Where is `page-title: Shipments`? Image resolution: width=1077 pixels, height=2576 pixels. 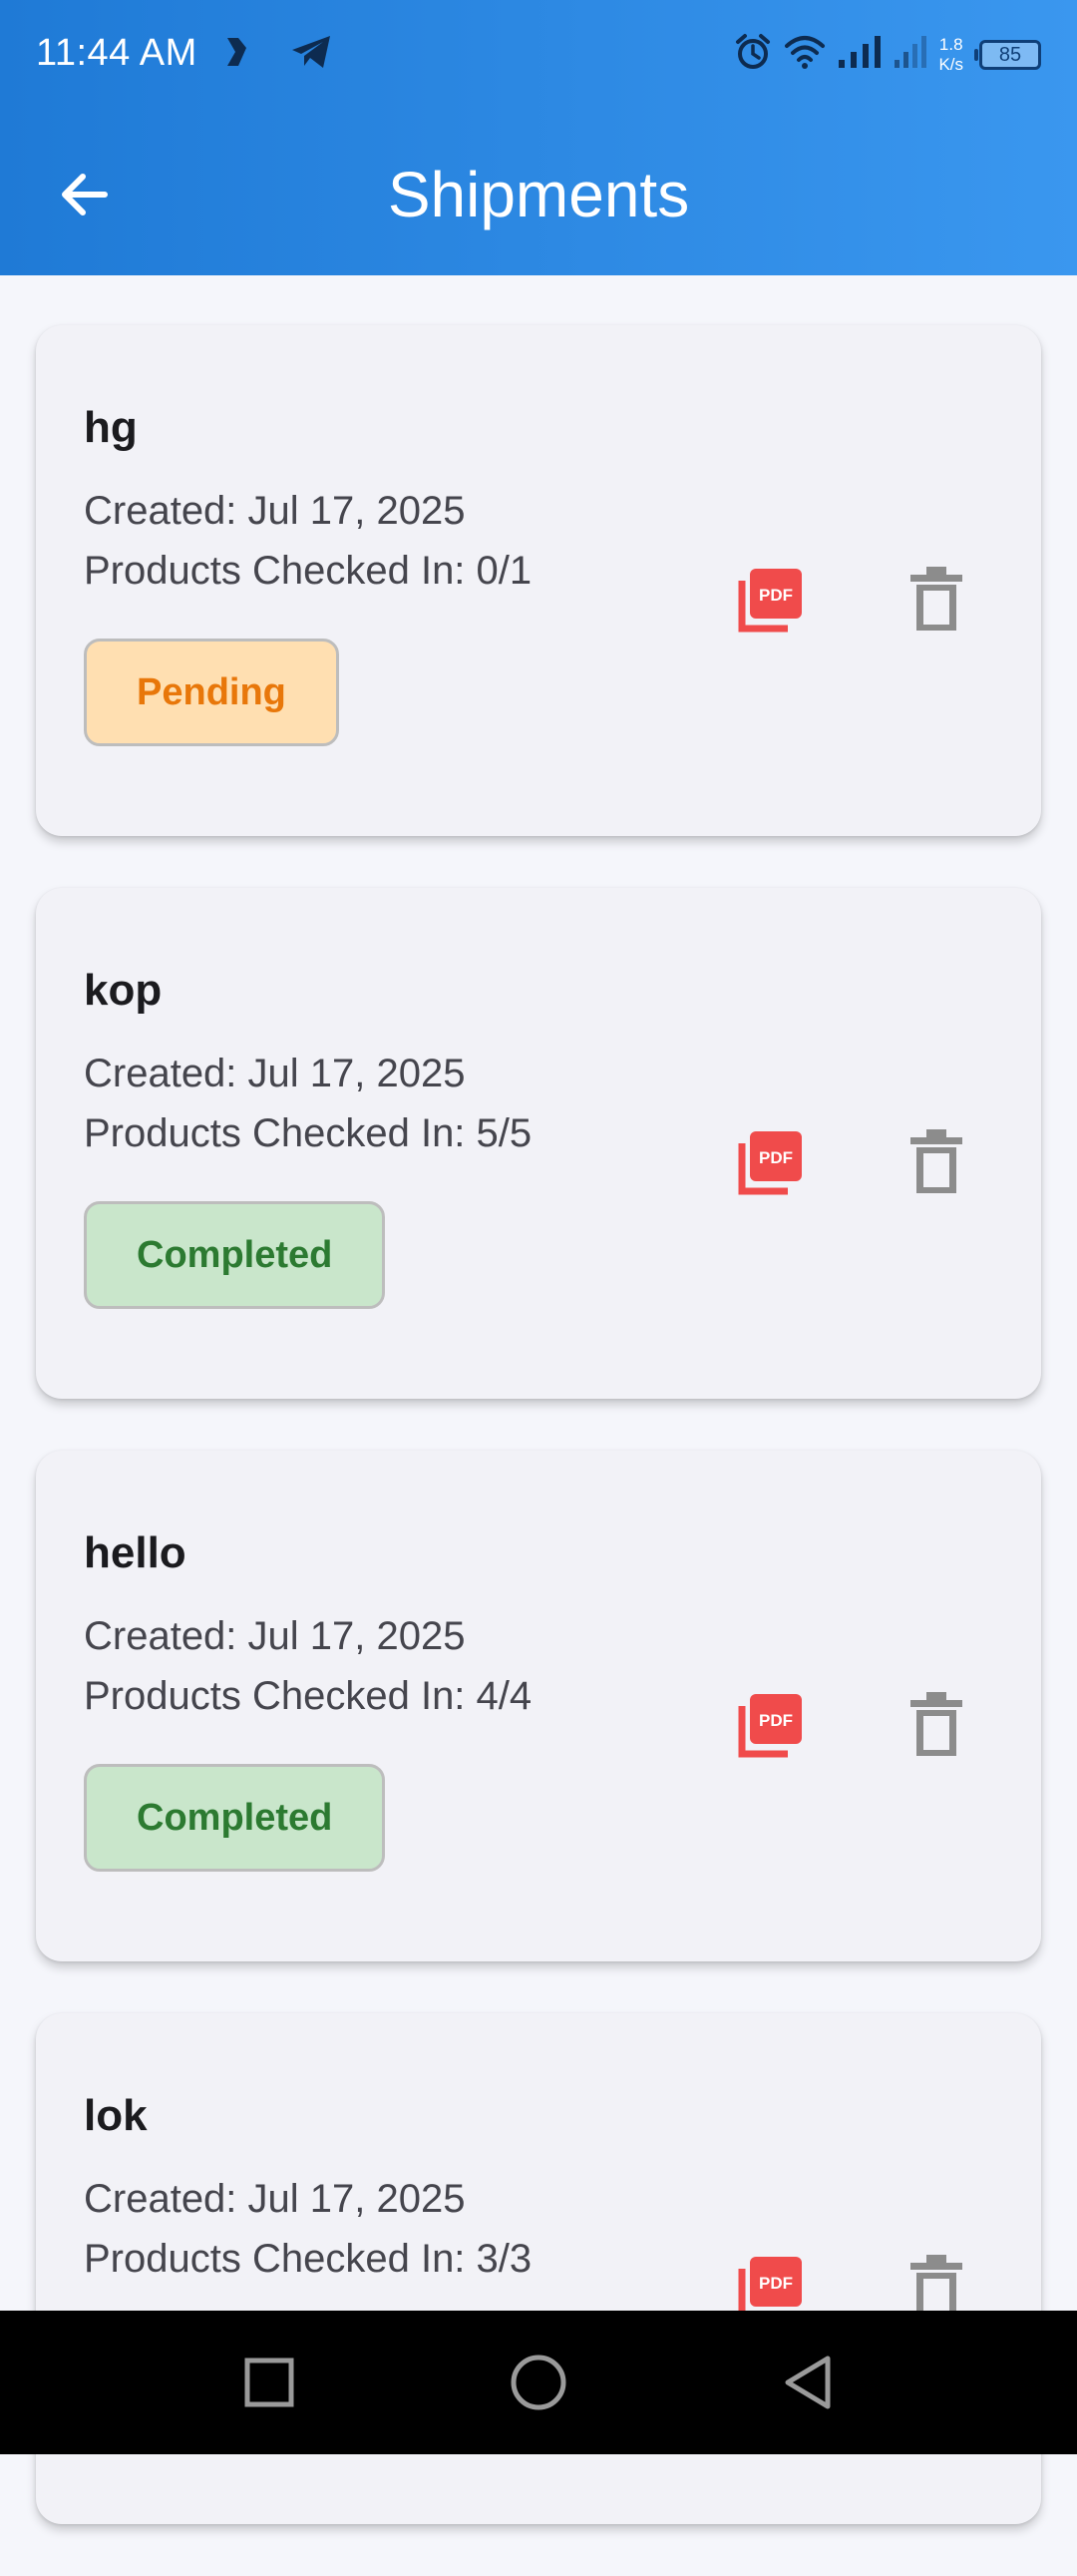
page-title: Shipments is located at coordinates (538, 194).